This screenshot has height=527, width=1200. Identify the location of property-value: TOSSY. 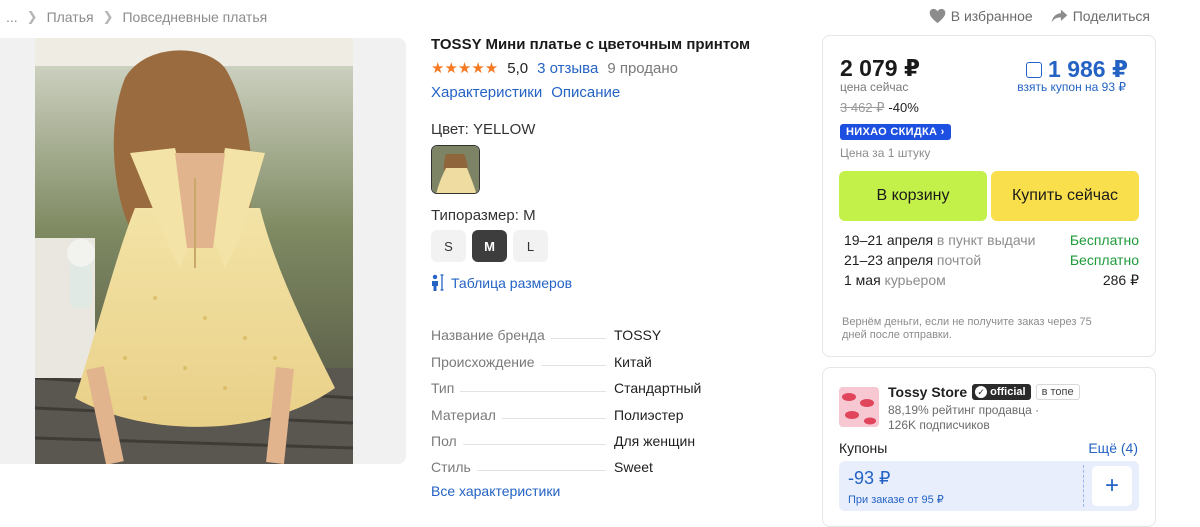
(638, 335).